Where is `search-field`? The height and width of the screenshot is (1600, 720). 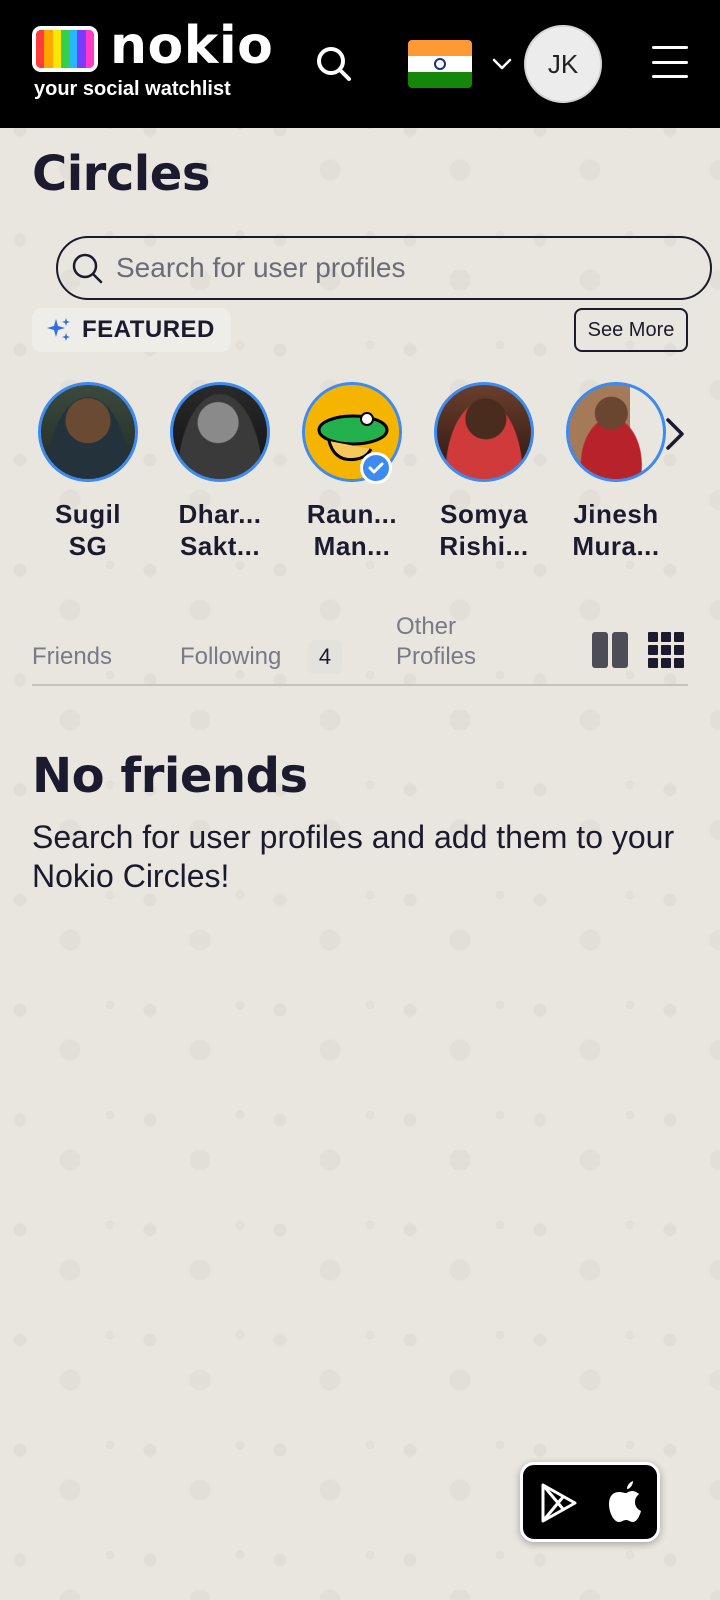 search-field is located at coordinates (384, 268).